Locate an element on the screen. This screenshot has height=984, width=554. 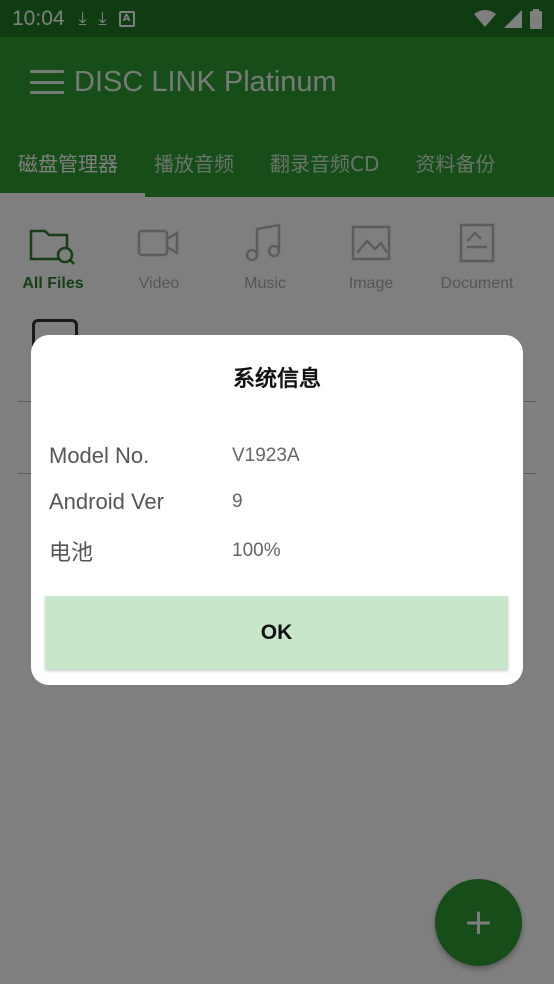
info-row-model: Model No. V1923A is located at coordinates (279, 456).